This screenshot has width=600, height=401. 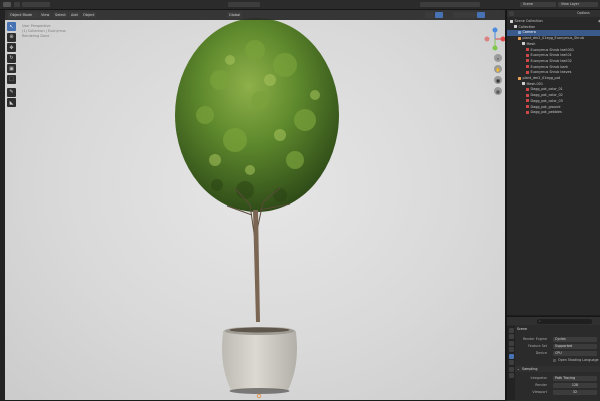 I want to click on integrator-dropdown: Path Tracing, so click(x=575, y=378).